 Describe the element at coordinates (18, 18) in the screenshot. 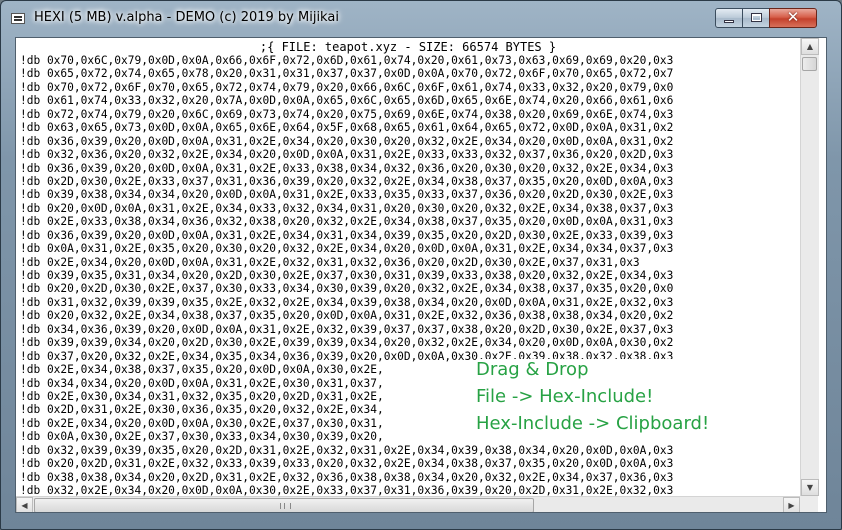

I see `app-window-icon` at that location.